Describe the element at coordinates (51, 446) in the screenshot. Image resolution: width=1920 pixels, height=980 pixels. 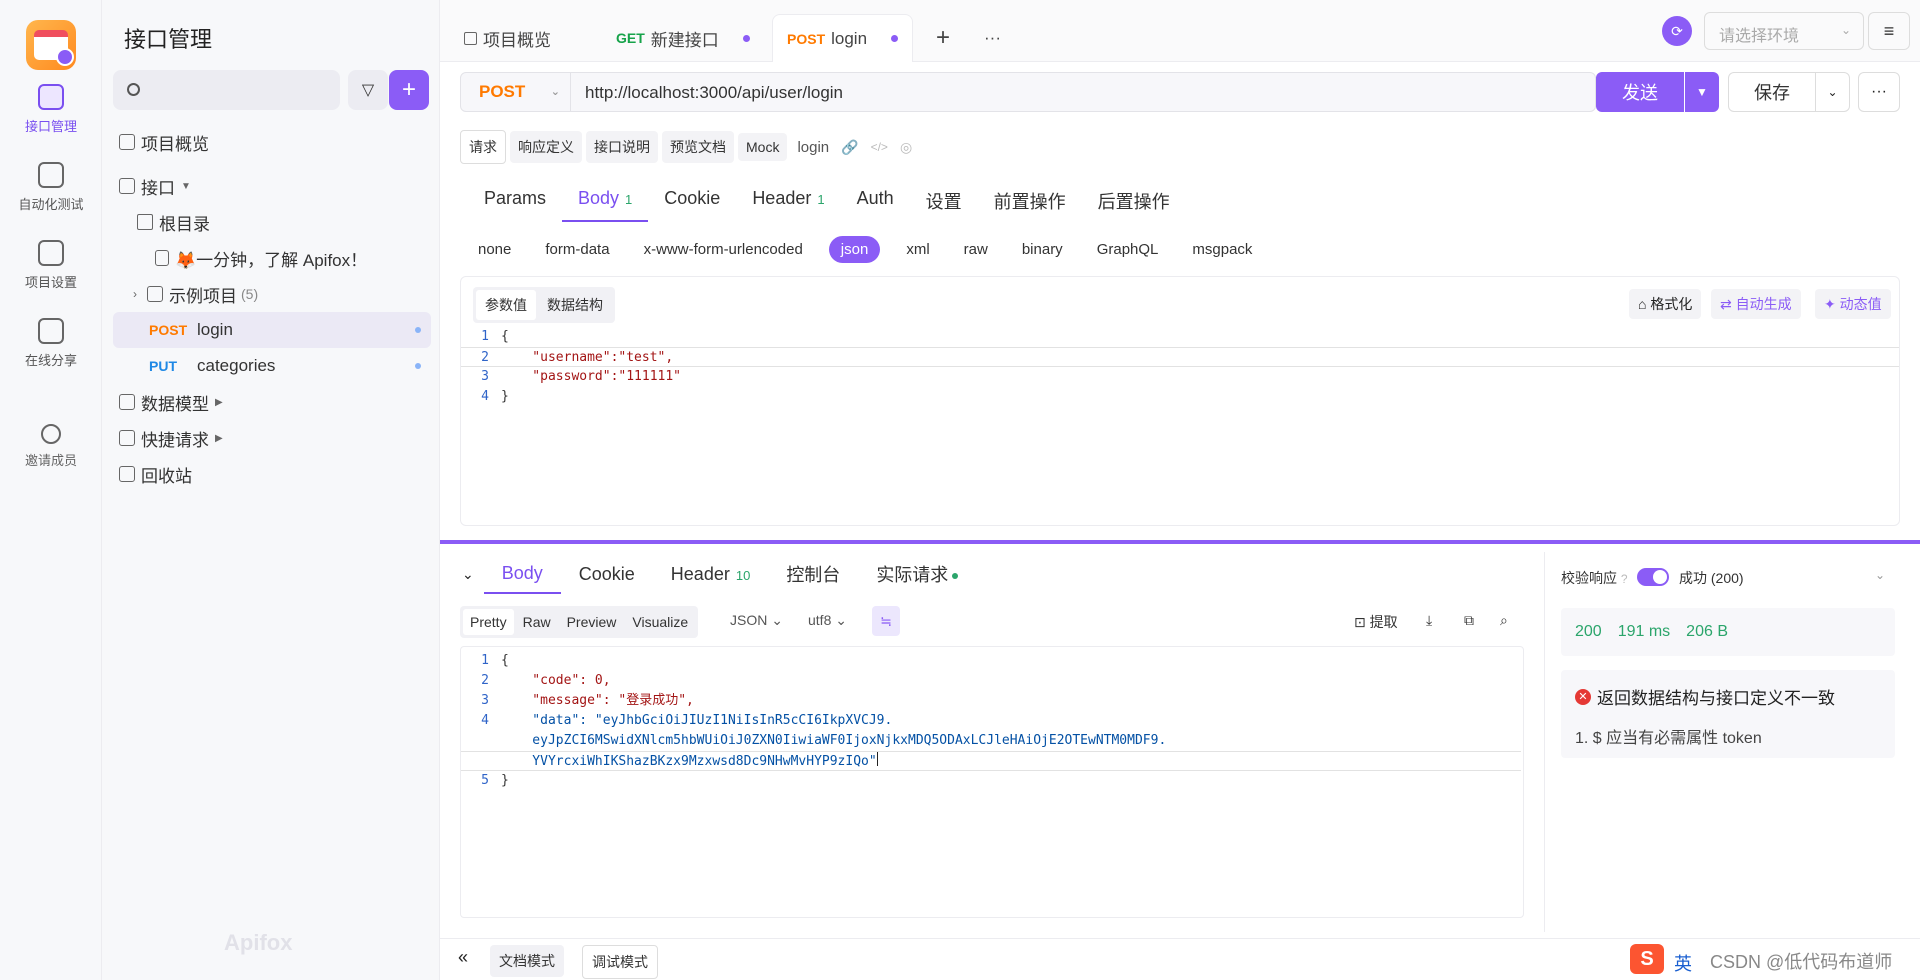
I see `rail-item-invite: 邀请成员` at that location.